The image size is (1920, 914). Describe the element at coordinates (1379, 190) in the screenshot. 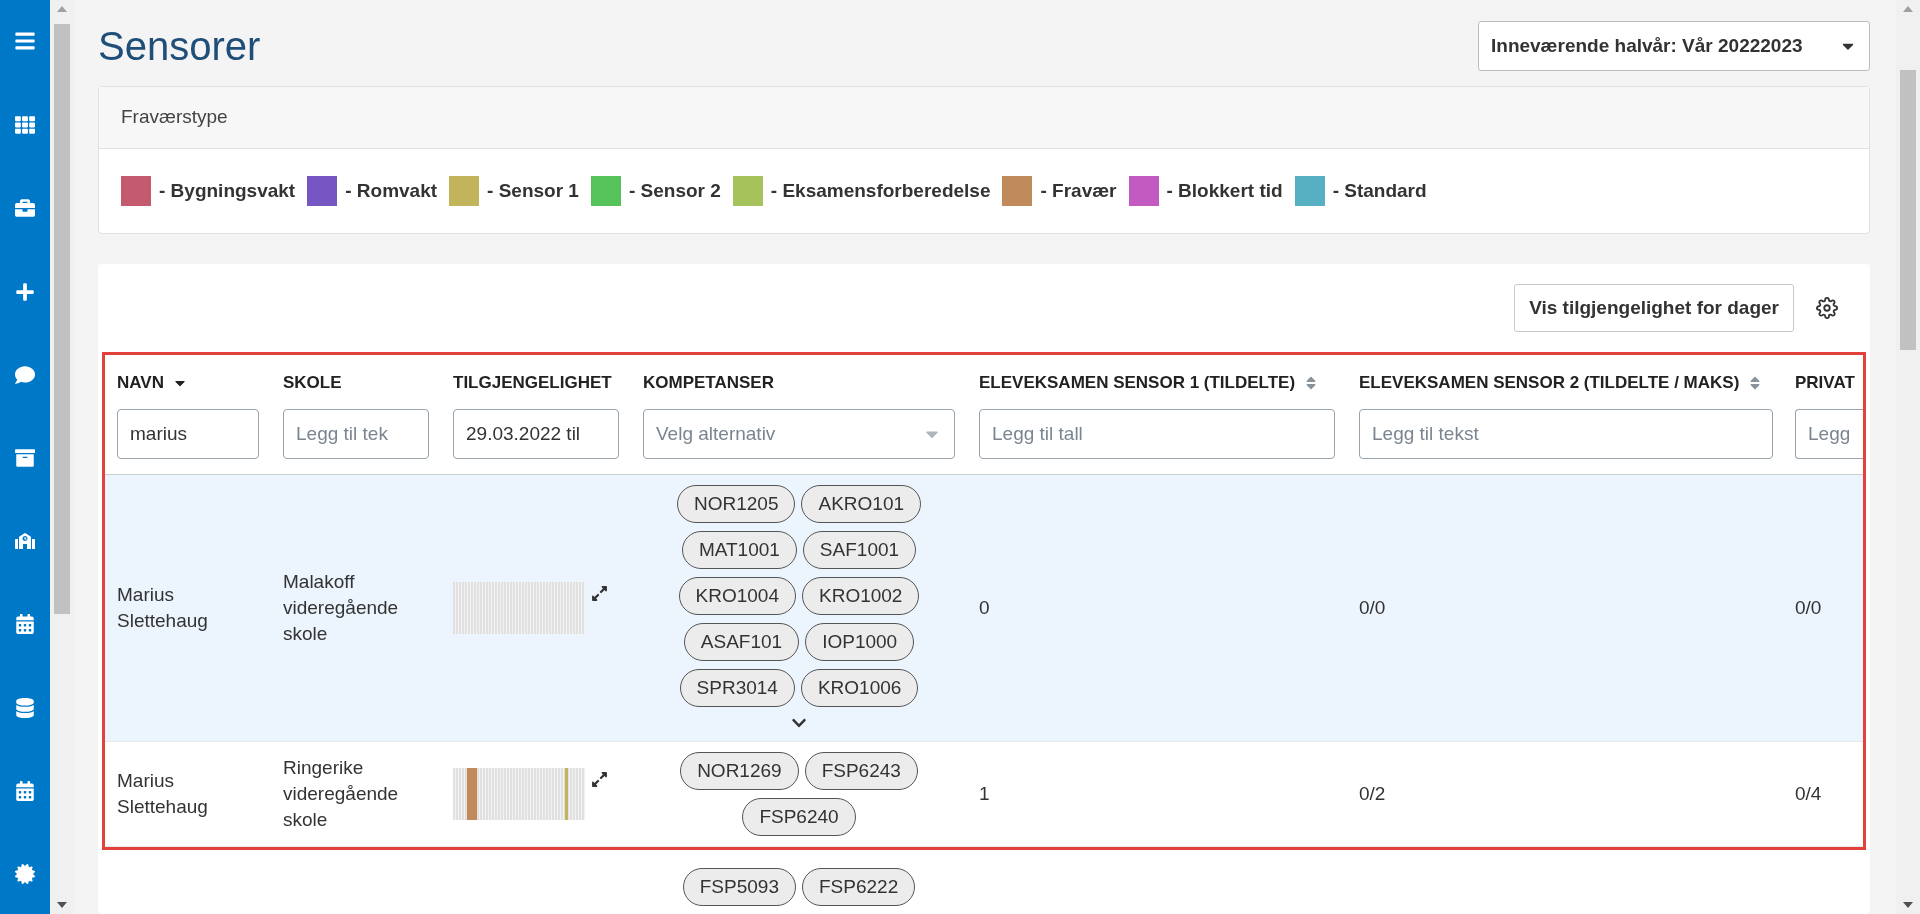

I see `legend-label: - Standard` at that location.